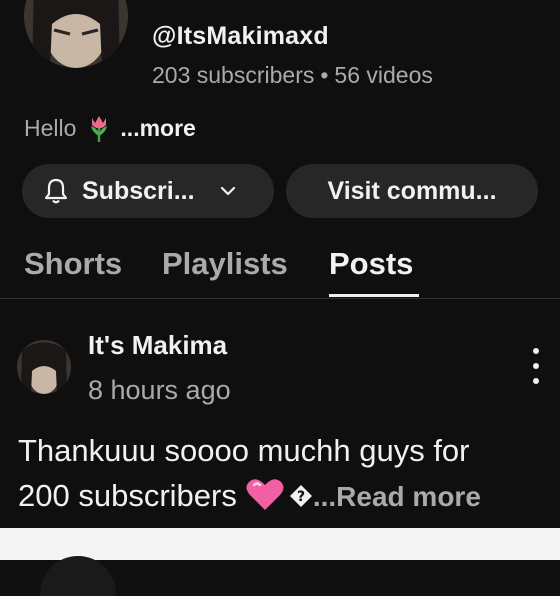  I want to click on unknown-glyph-icon: ?, so click(300, 496).